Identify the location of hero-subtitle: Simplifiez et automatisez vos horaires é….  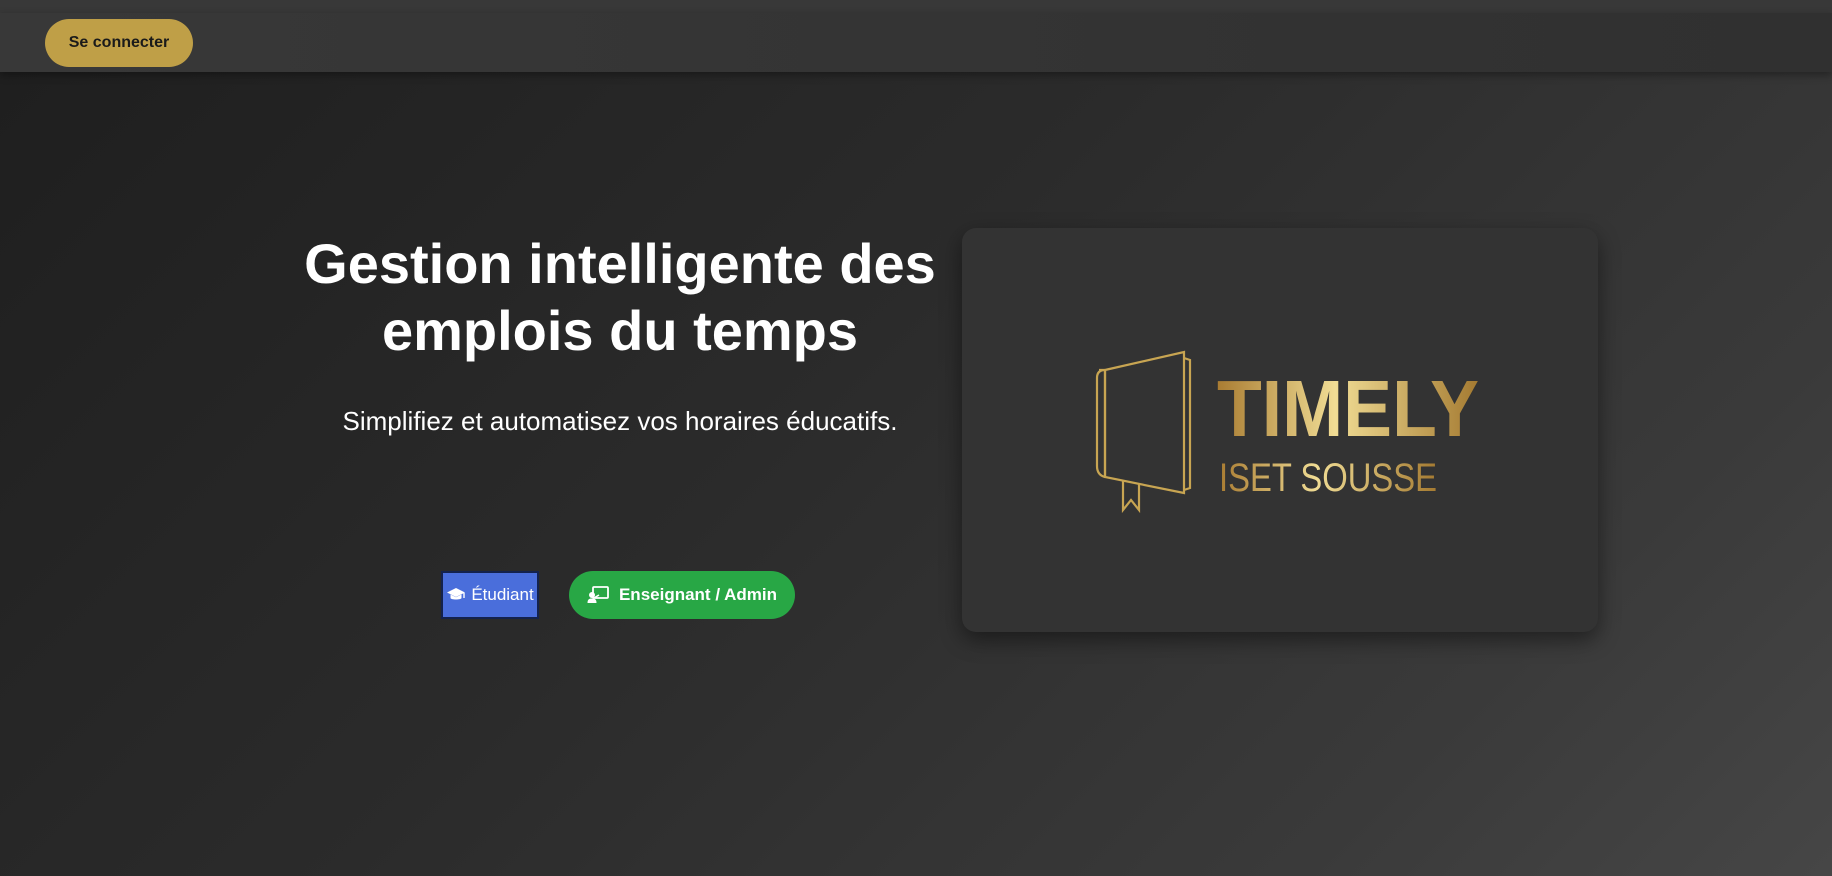
(620, 421).